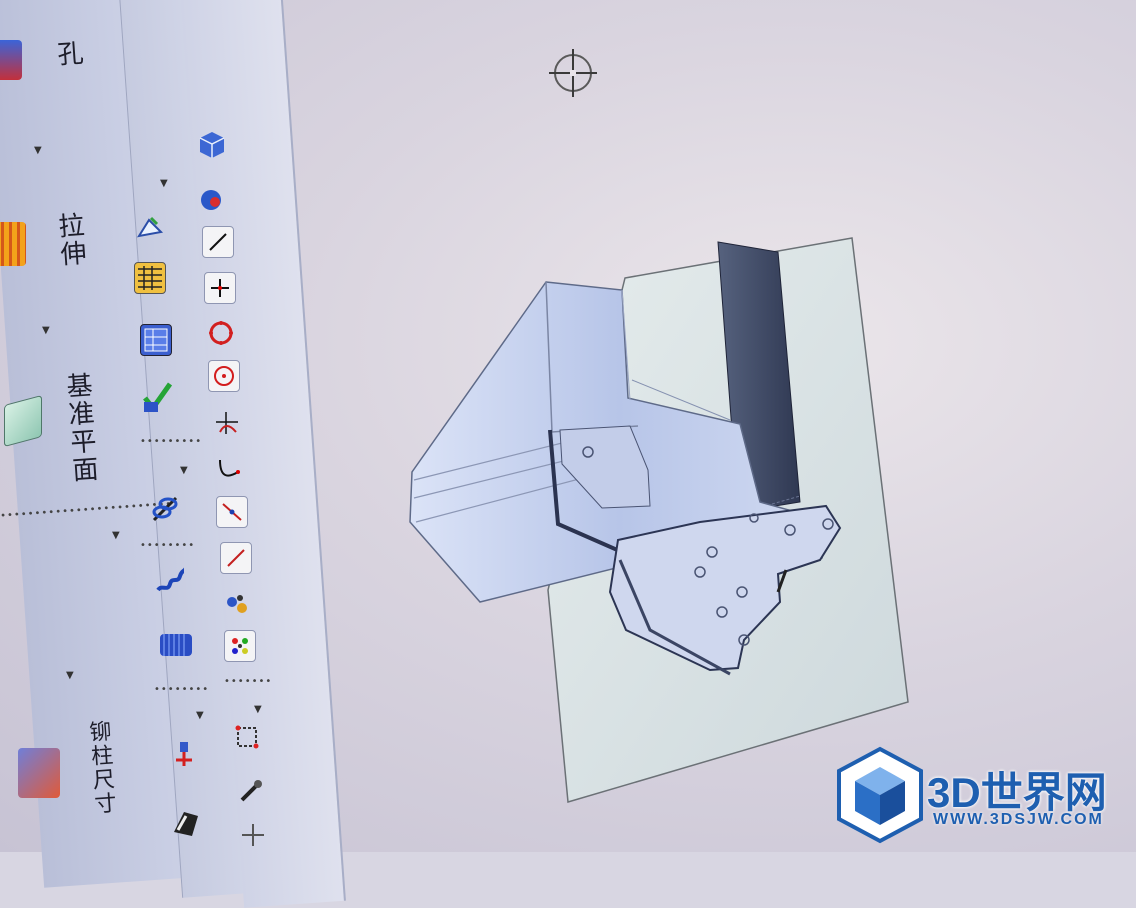 This screenshot has height=908, width=1136. What do you see at coordinates (200, 715) in the screenshot?
I see `axis-group-arrow: ▼` at bounding box center [200, 715].